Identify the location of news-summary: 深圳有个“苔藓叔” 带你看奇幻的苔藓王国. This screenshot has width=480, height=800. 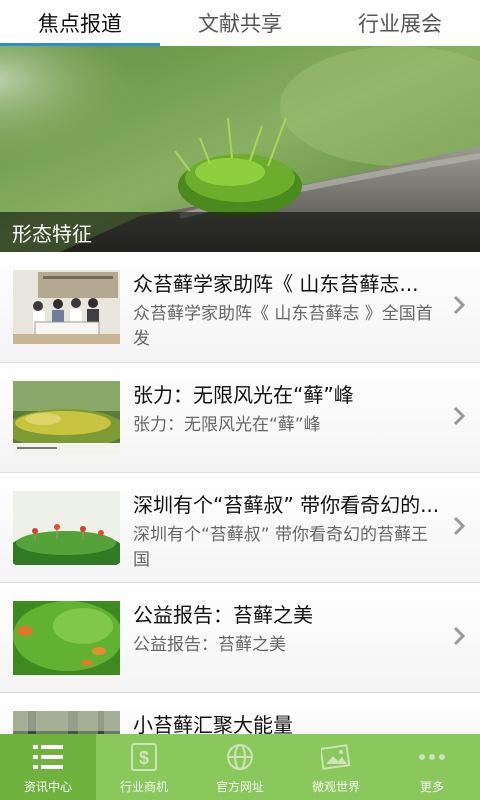
(281, 547).